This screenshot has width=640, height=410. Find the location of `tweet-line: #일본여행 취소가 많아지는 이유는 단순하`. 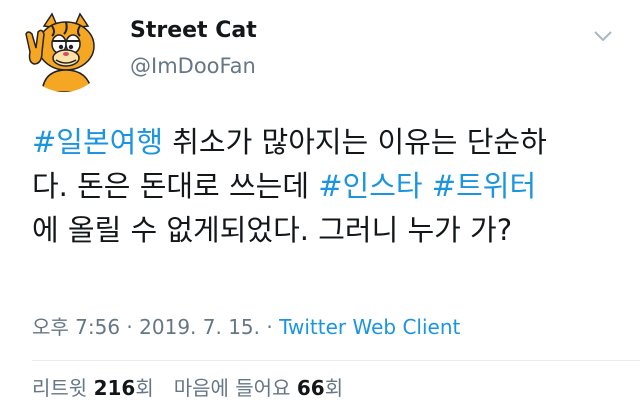

tweet-line: #일본여행 취소가 많아지는 이유는 단순하 is located at coordinates (332, 142).